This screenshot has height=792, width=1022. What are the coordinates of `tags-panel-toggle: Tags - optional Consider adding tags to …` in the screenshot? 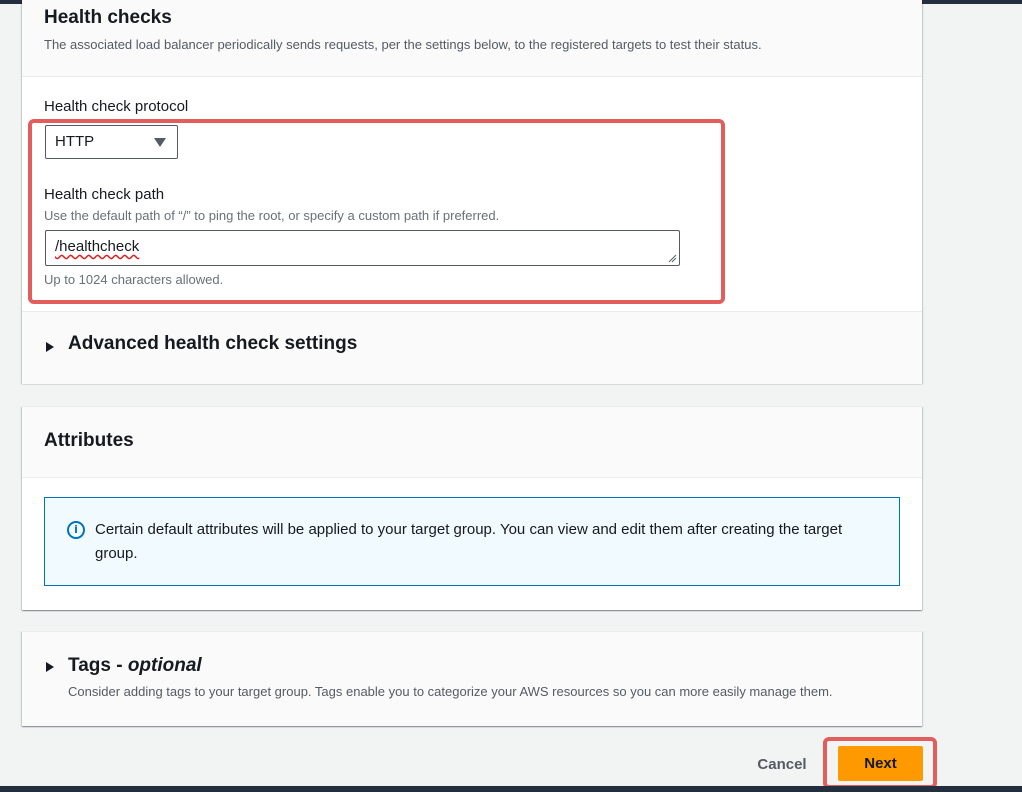 It's located at (472, 678).